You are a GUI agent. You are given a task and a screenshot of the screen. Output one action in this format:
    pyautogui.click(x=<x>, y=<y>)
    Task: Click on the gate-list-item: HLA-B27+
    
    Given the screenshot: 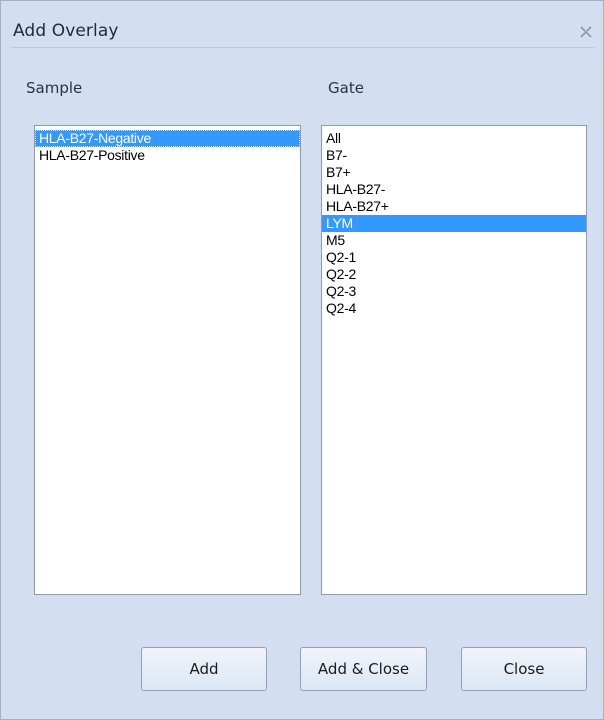 What is the action you would take?
    pyautogui.click(x=454, y=206)
    